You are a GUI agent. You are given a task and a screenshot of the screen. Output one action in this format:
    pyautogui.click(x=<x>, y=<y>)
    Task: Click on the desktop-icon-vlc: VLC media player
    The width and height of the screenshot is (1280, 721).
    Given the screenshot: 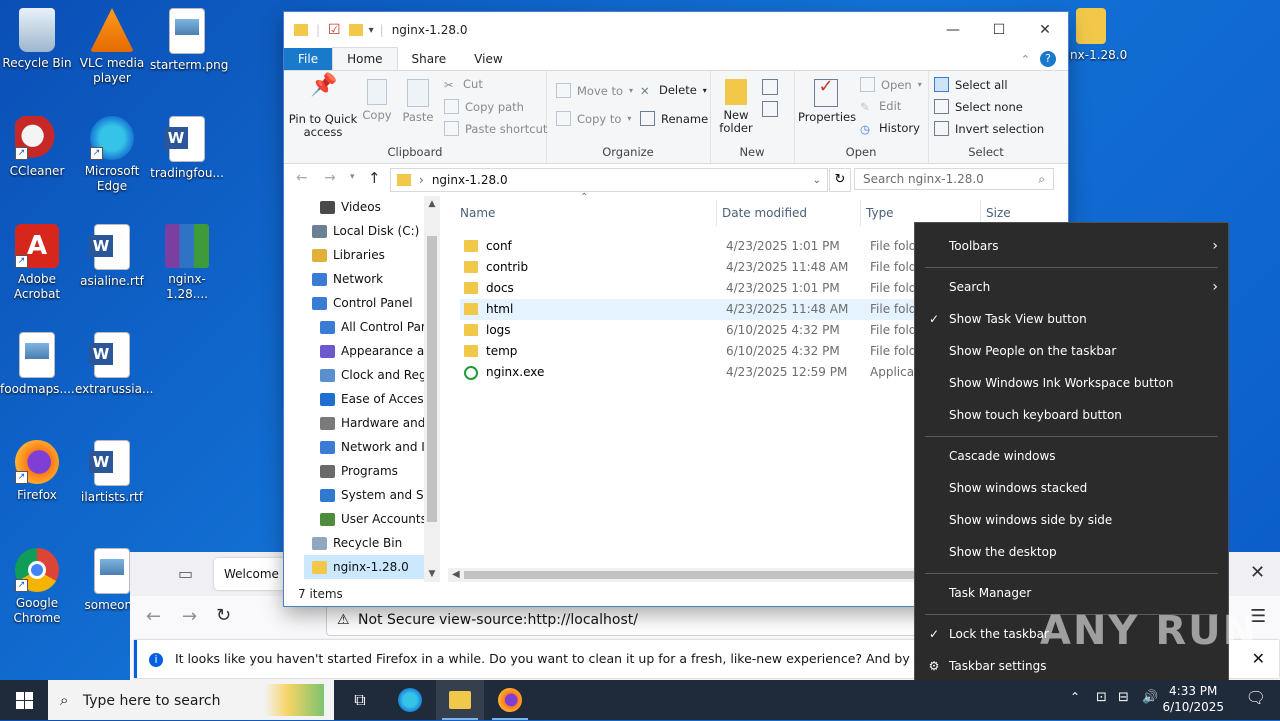 What is the action you would take?
    pyautogui.click(x=112, y=47)
    